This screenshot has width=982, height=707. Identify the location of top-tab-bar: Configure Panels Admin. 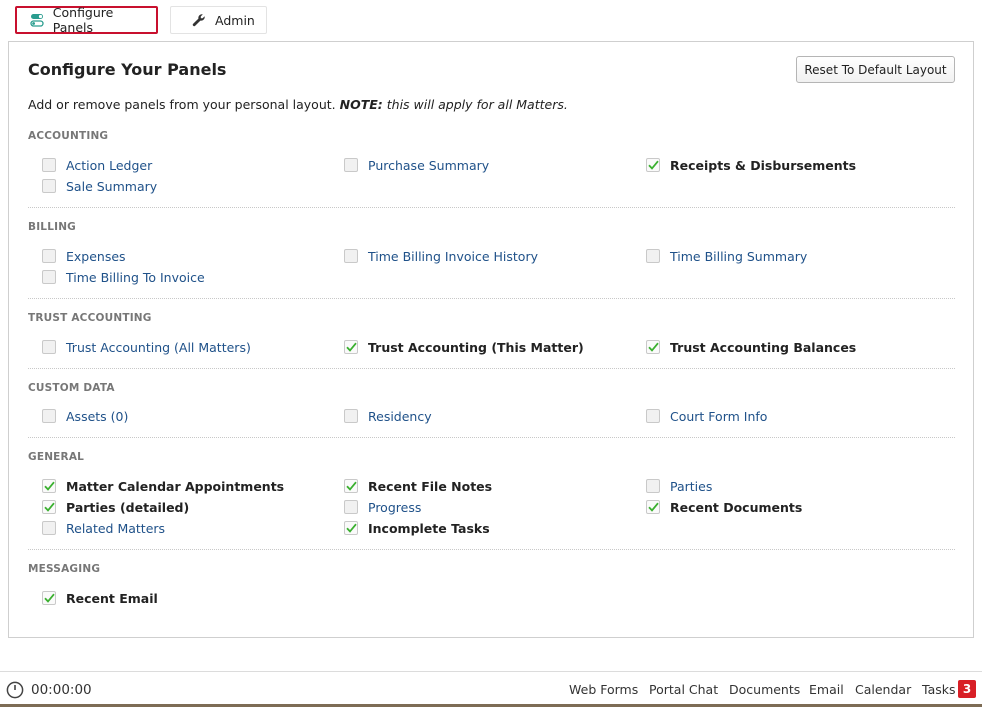
(491, 20).